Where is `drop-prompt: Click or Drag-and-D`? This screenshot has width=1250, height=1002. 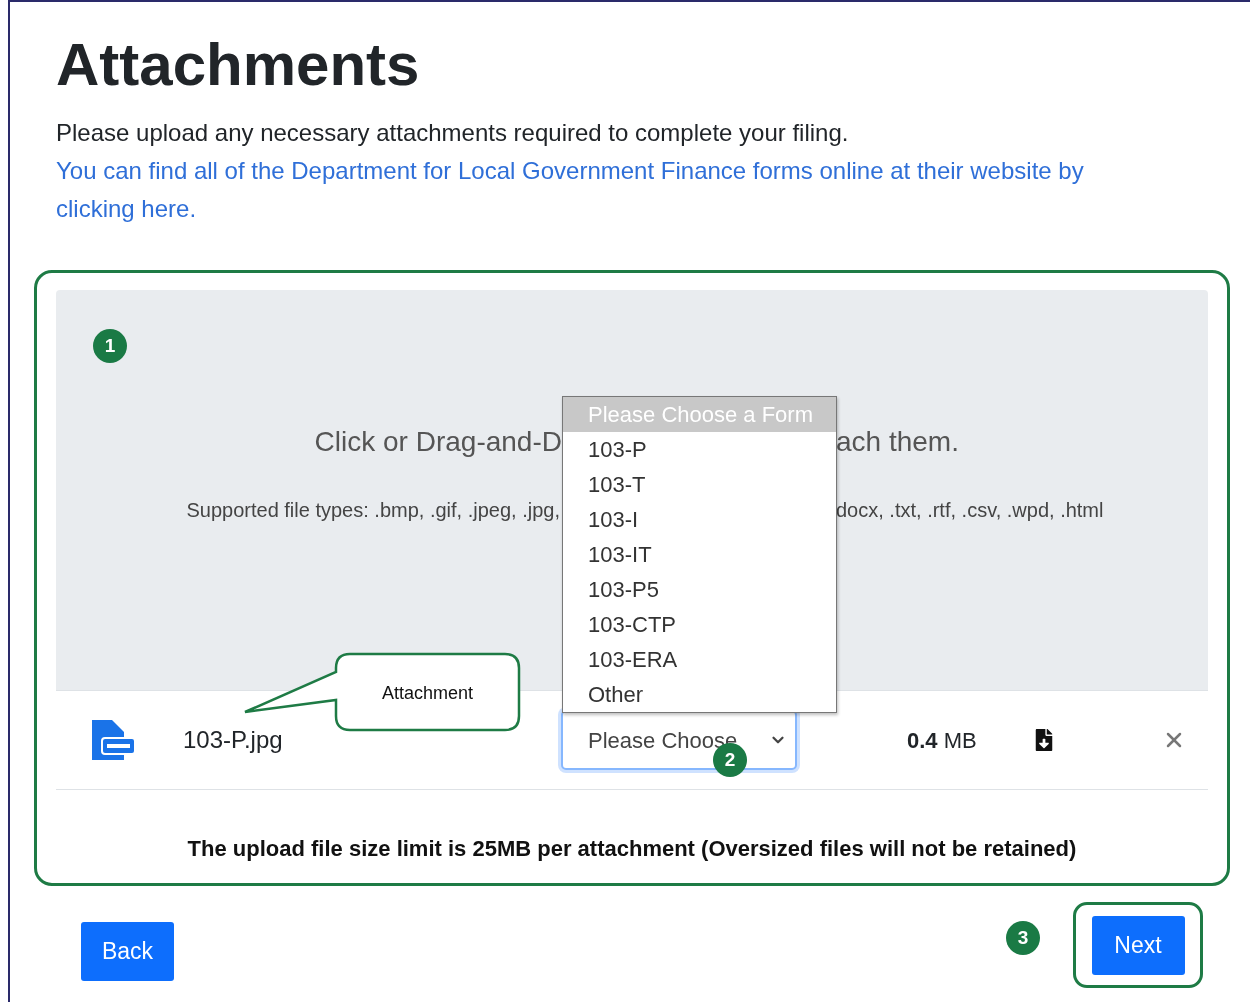
drop-prompt: Click or Drag-and-D is located at coordinates (437, 442).